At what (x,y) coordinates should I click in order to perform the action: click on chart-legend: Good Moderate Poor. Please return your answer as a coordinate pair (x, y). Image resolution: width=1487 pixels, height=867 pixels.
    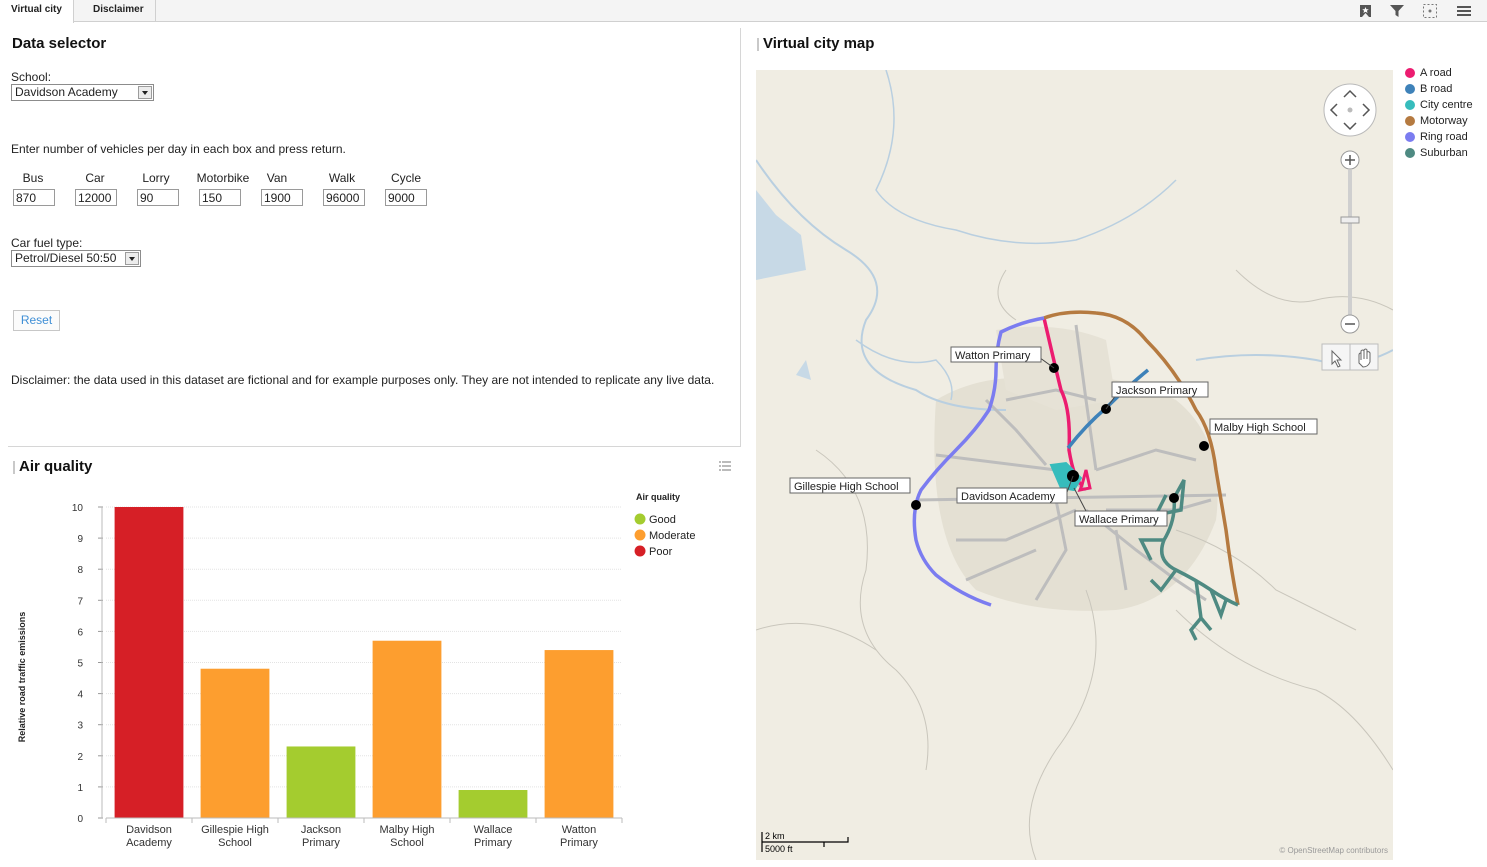
    Looking at the image, I should click on (664, 535).